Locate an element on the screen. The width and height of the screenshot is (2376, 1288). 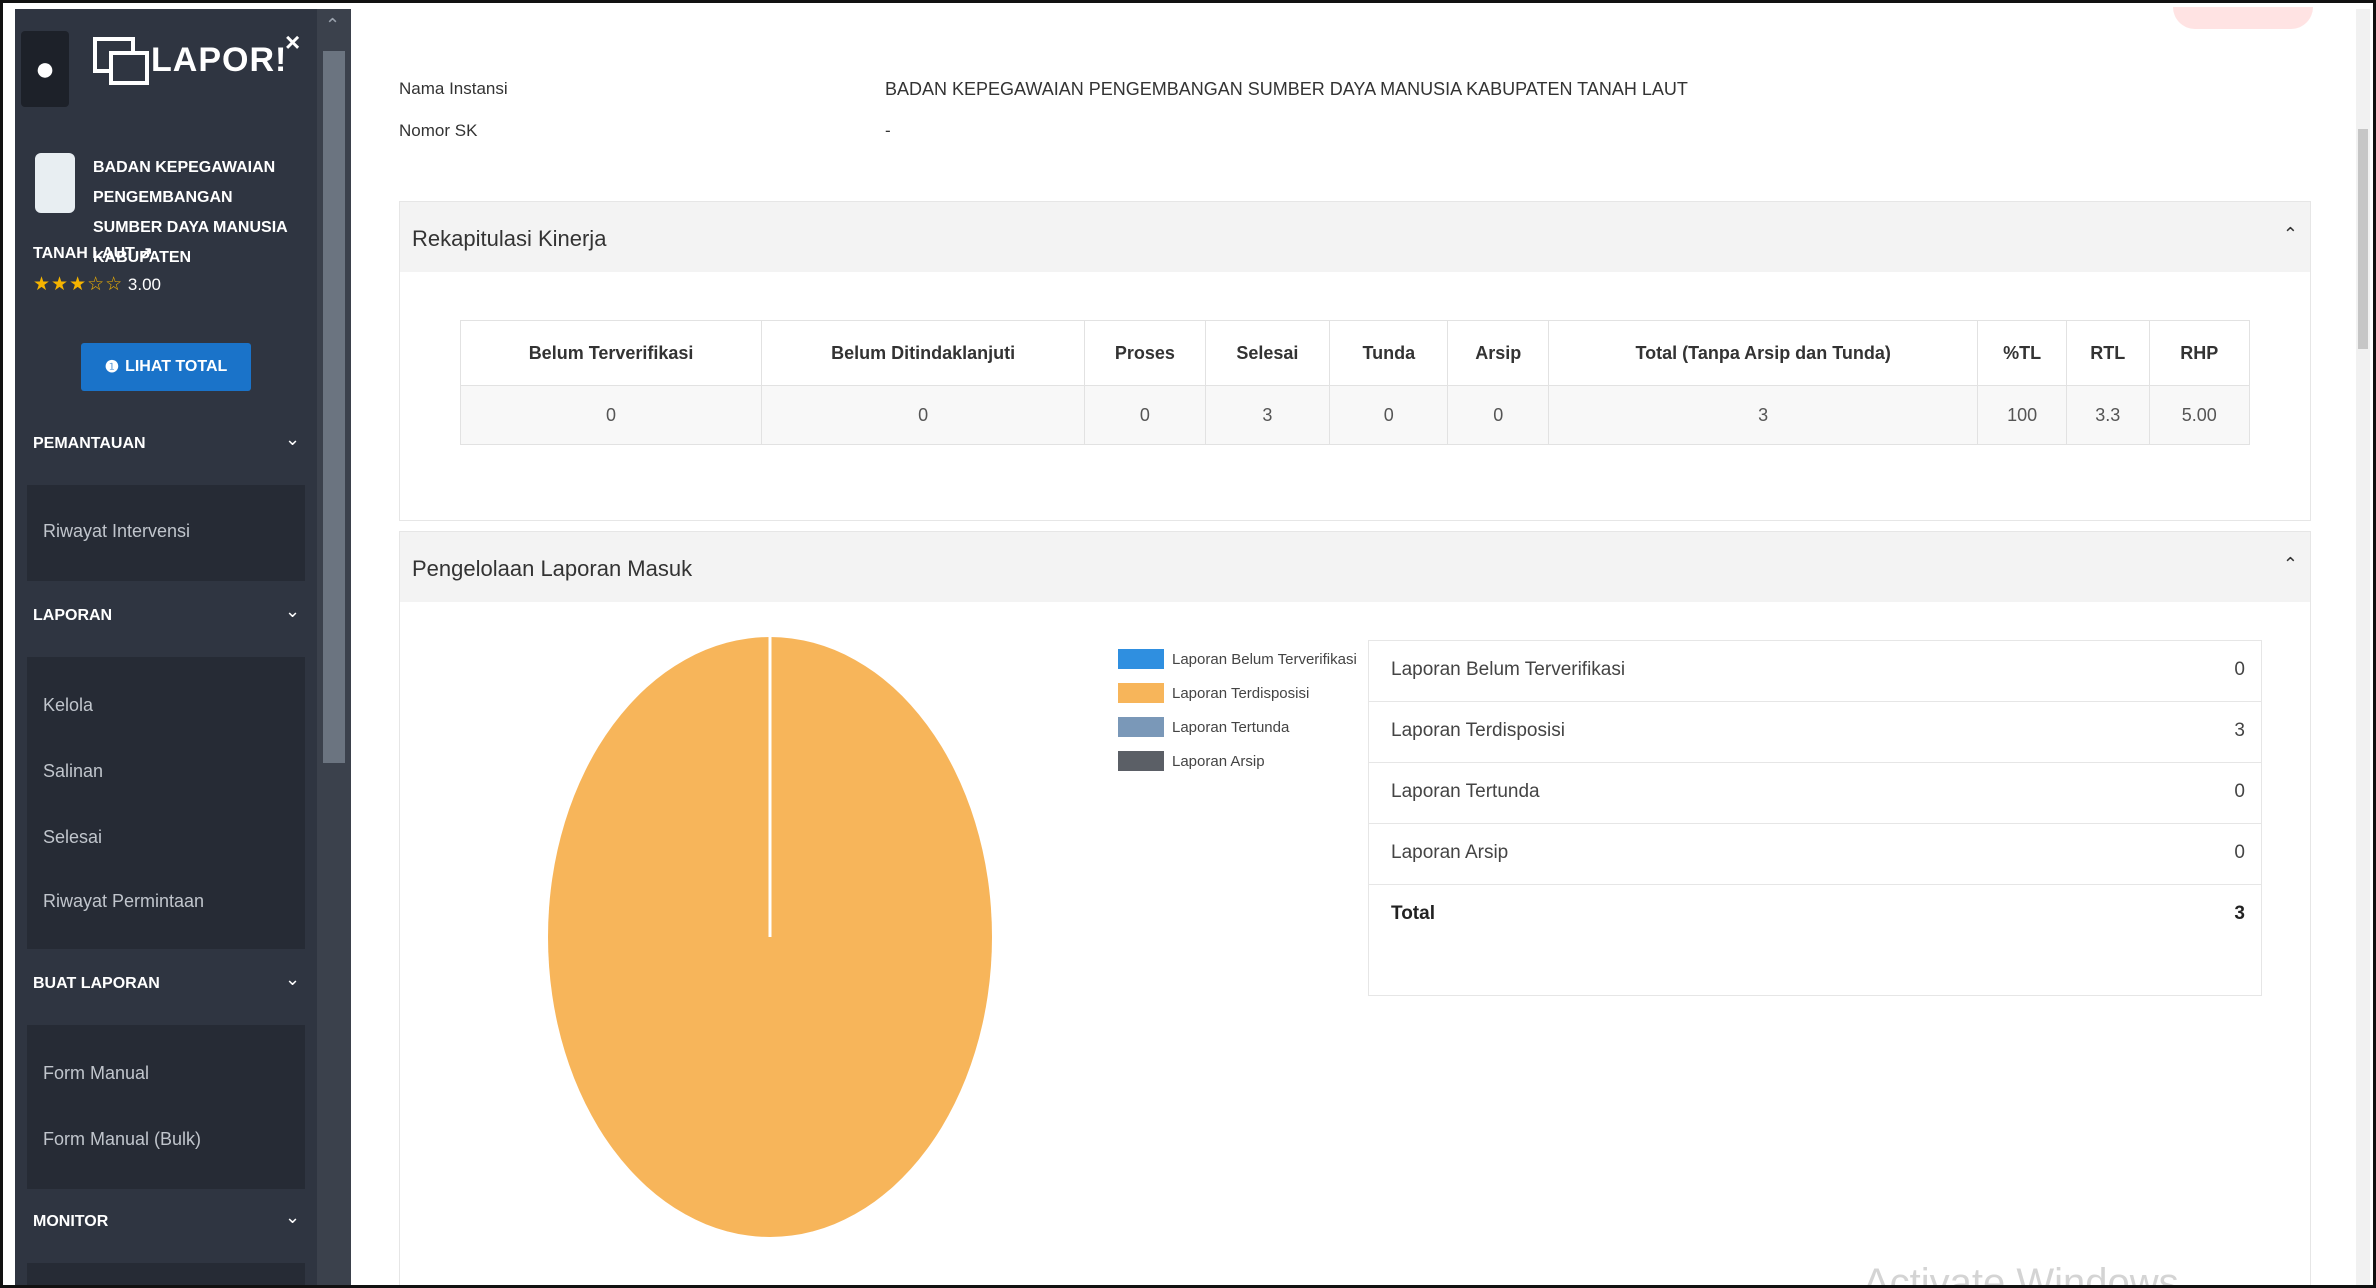
rating-value: 3.00 is located at coordinates (144, 284).